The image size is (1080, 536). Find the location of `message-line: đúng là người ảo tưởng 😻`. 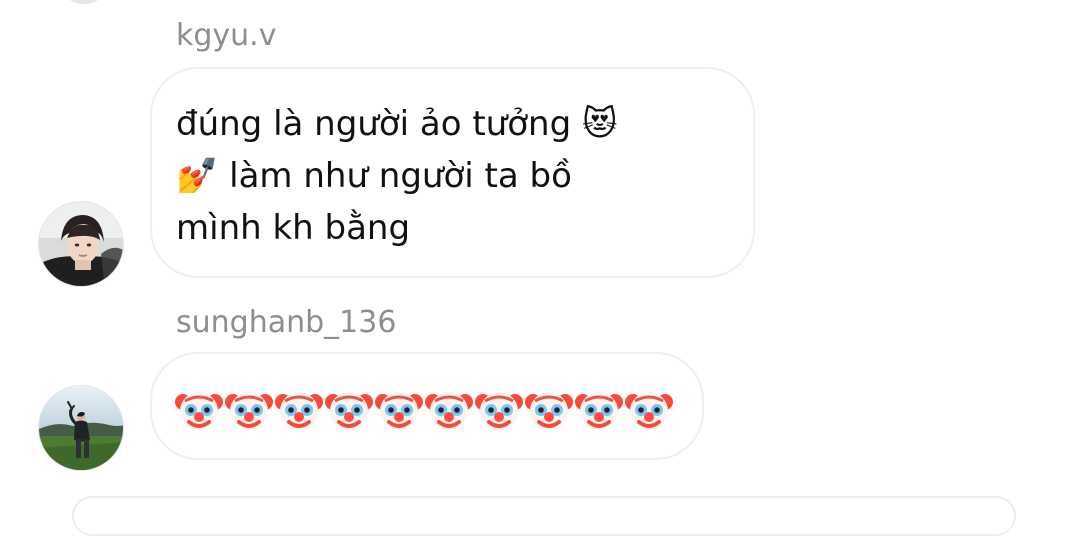

message-line: đúng là người ảo tưởng 😻 is located at coordinates (397, 124).